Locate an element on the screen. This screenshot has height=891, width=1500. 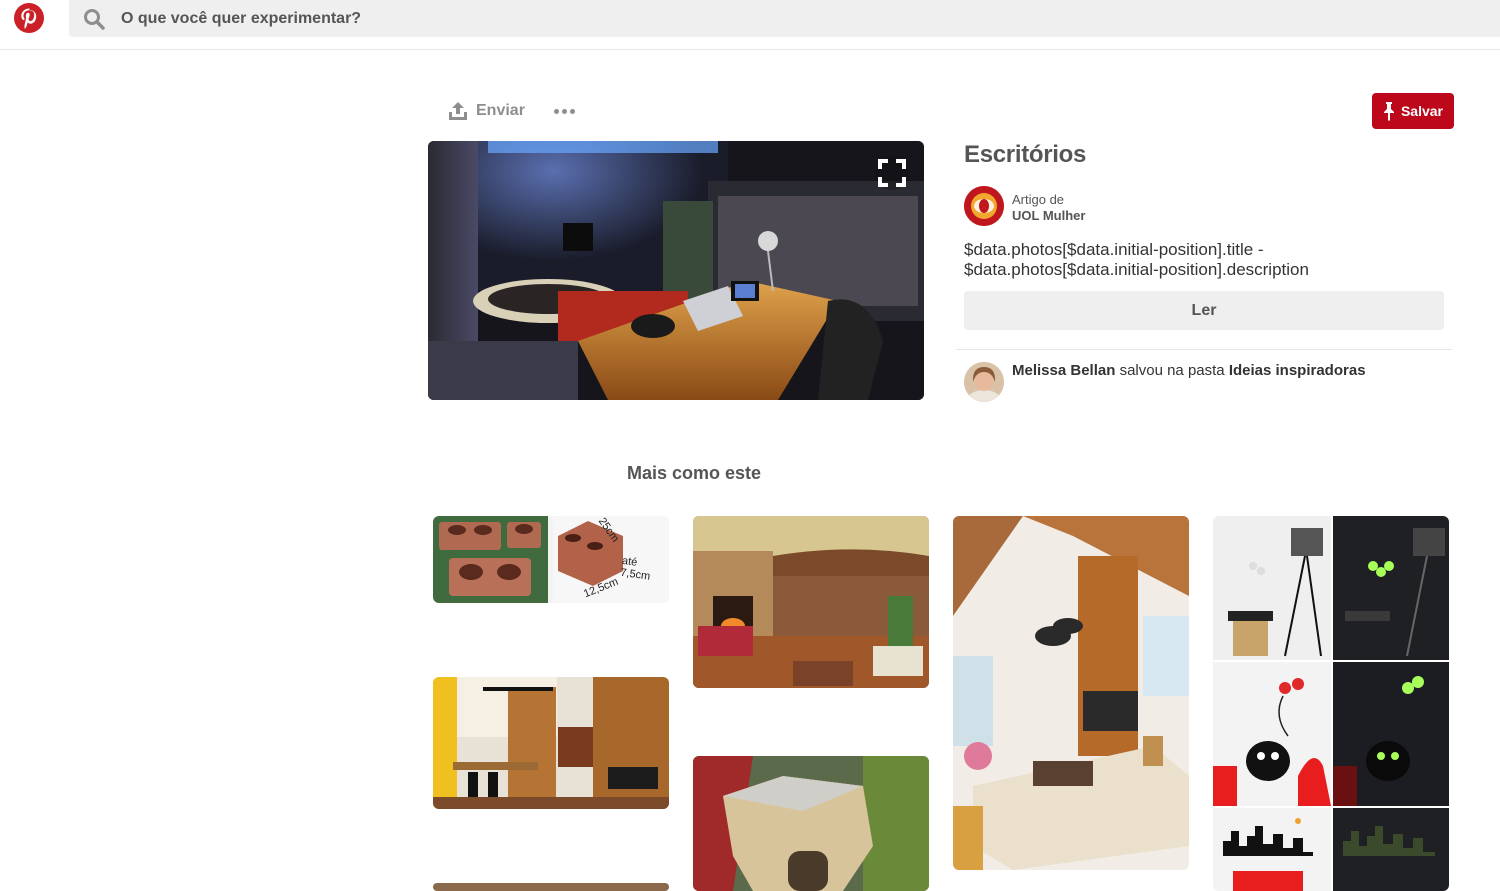
source-prefix: Artigo de is located at coordinates (1038, 199).